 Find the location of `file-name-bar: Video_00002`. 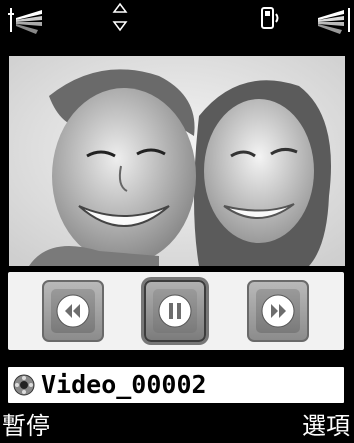

file-name-bar: Video_00002 is located at coordinates (176, 385).